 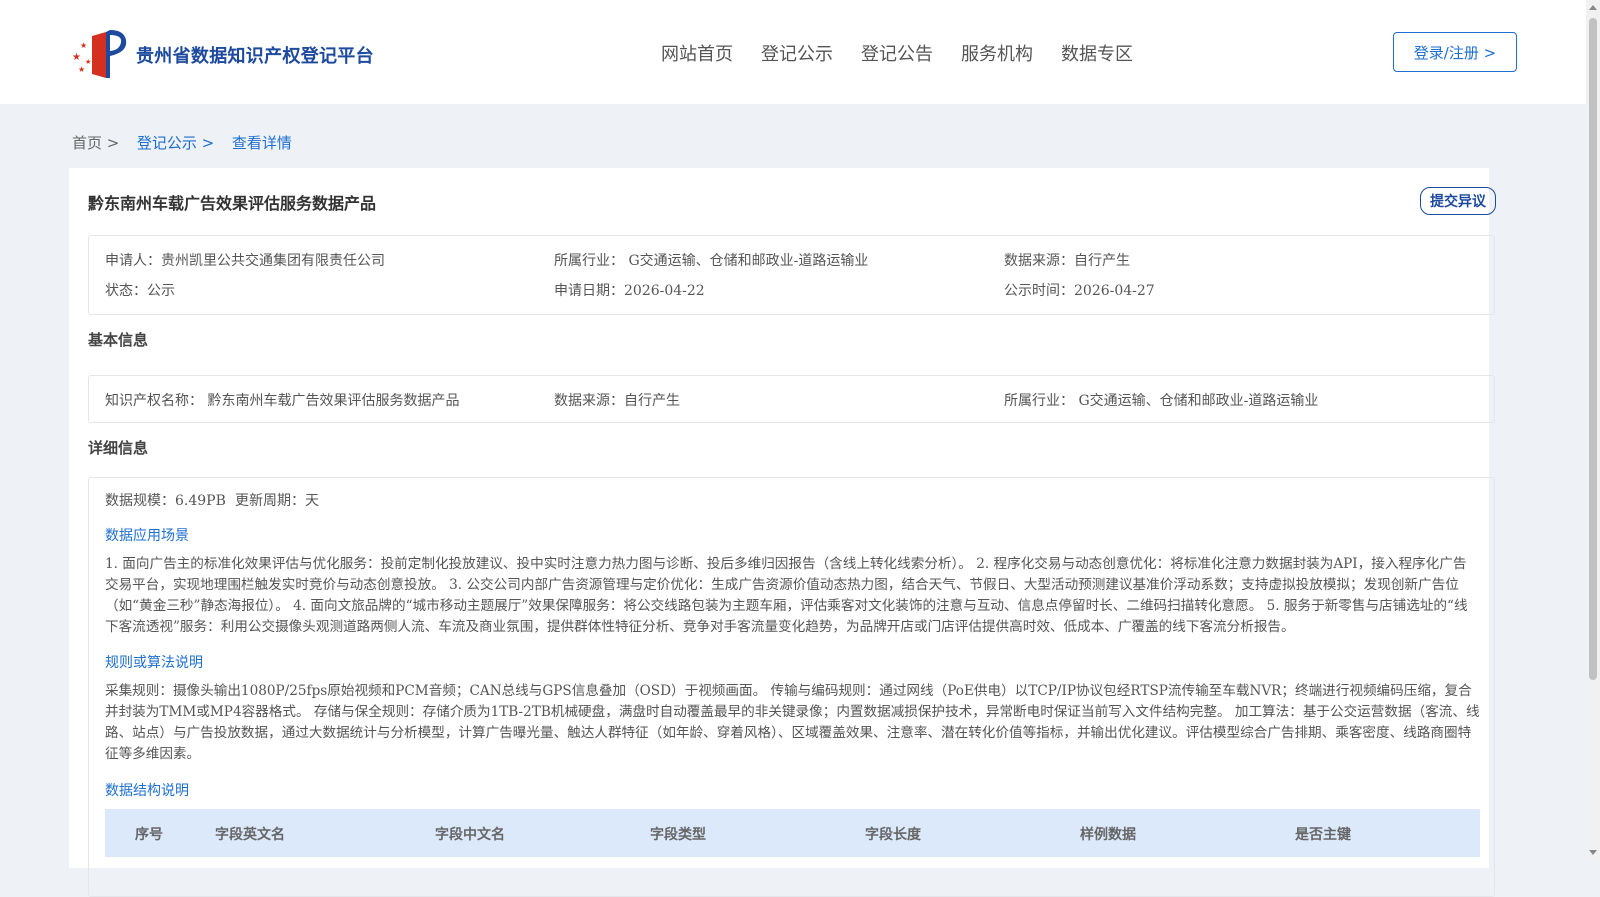 What do you see at coordinates (165, 501) in the screenshot?
I see `data-scale: 数据规模：6.49PB` at bounding box center [165, 501].